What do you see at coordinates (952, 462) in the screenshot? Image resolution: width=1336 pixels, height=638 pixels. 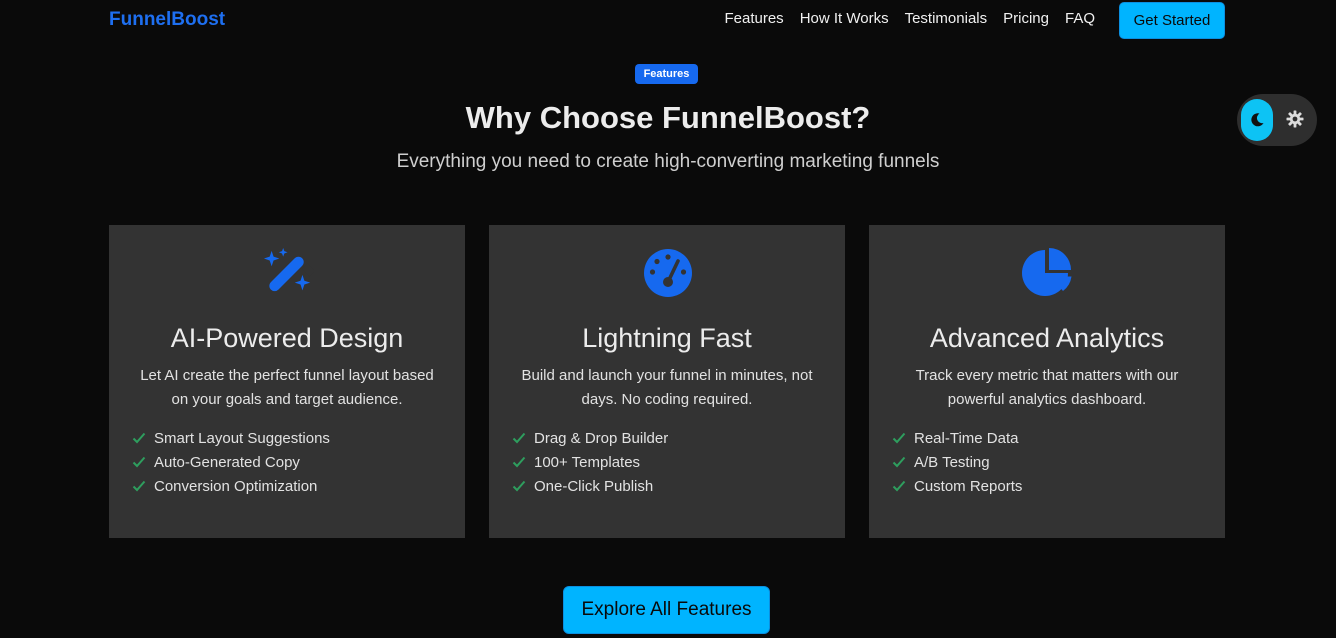 I see `feature-label: A/B Testing` at bounding box center [952, 462].